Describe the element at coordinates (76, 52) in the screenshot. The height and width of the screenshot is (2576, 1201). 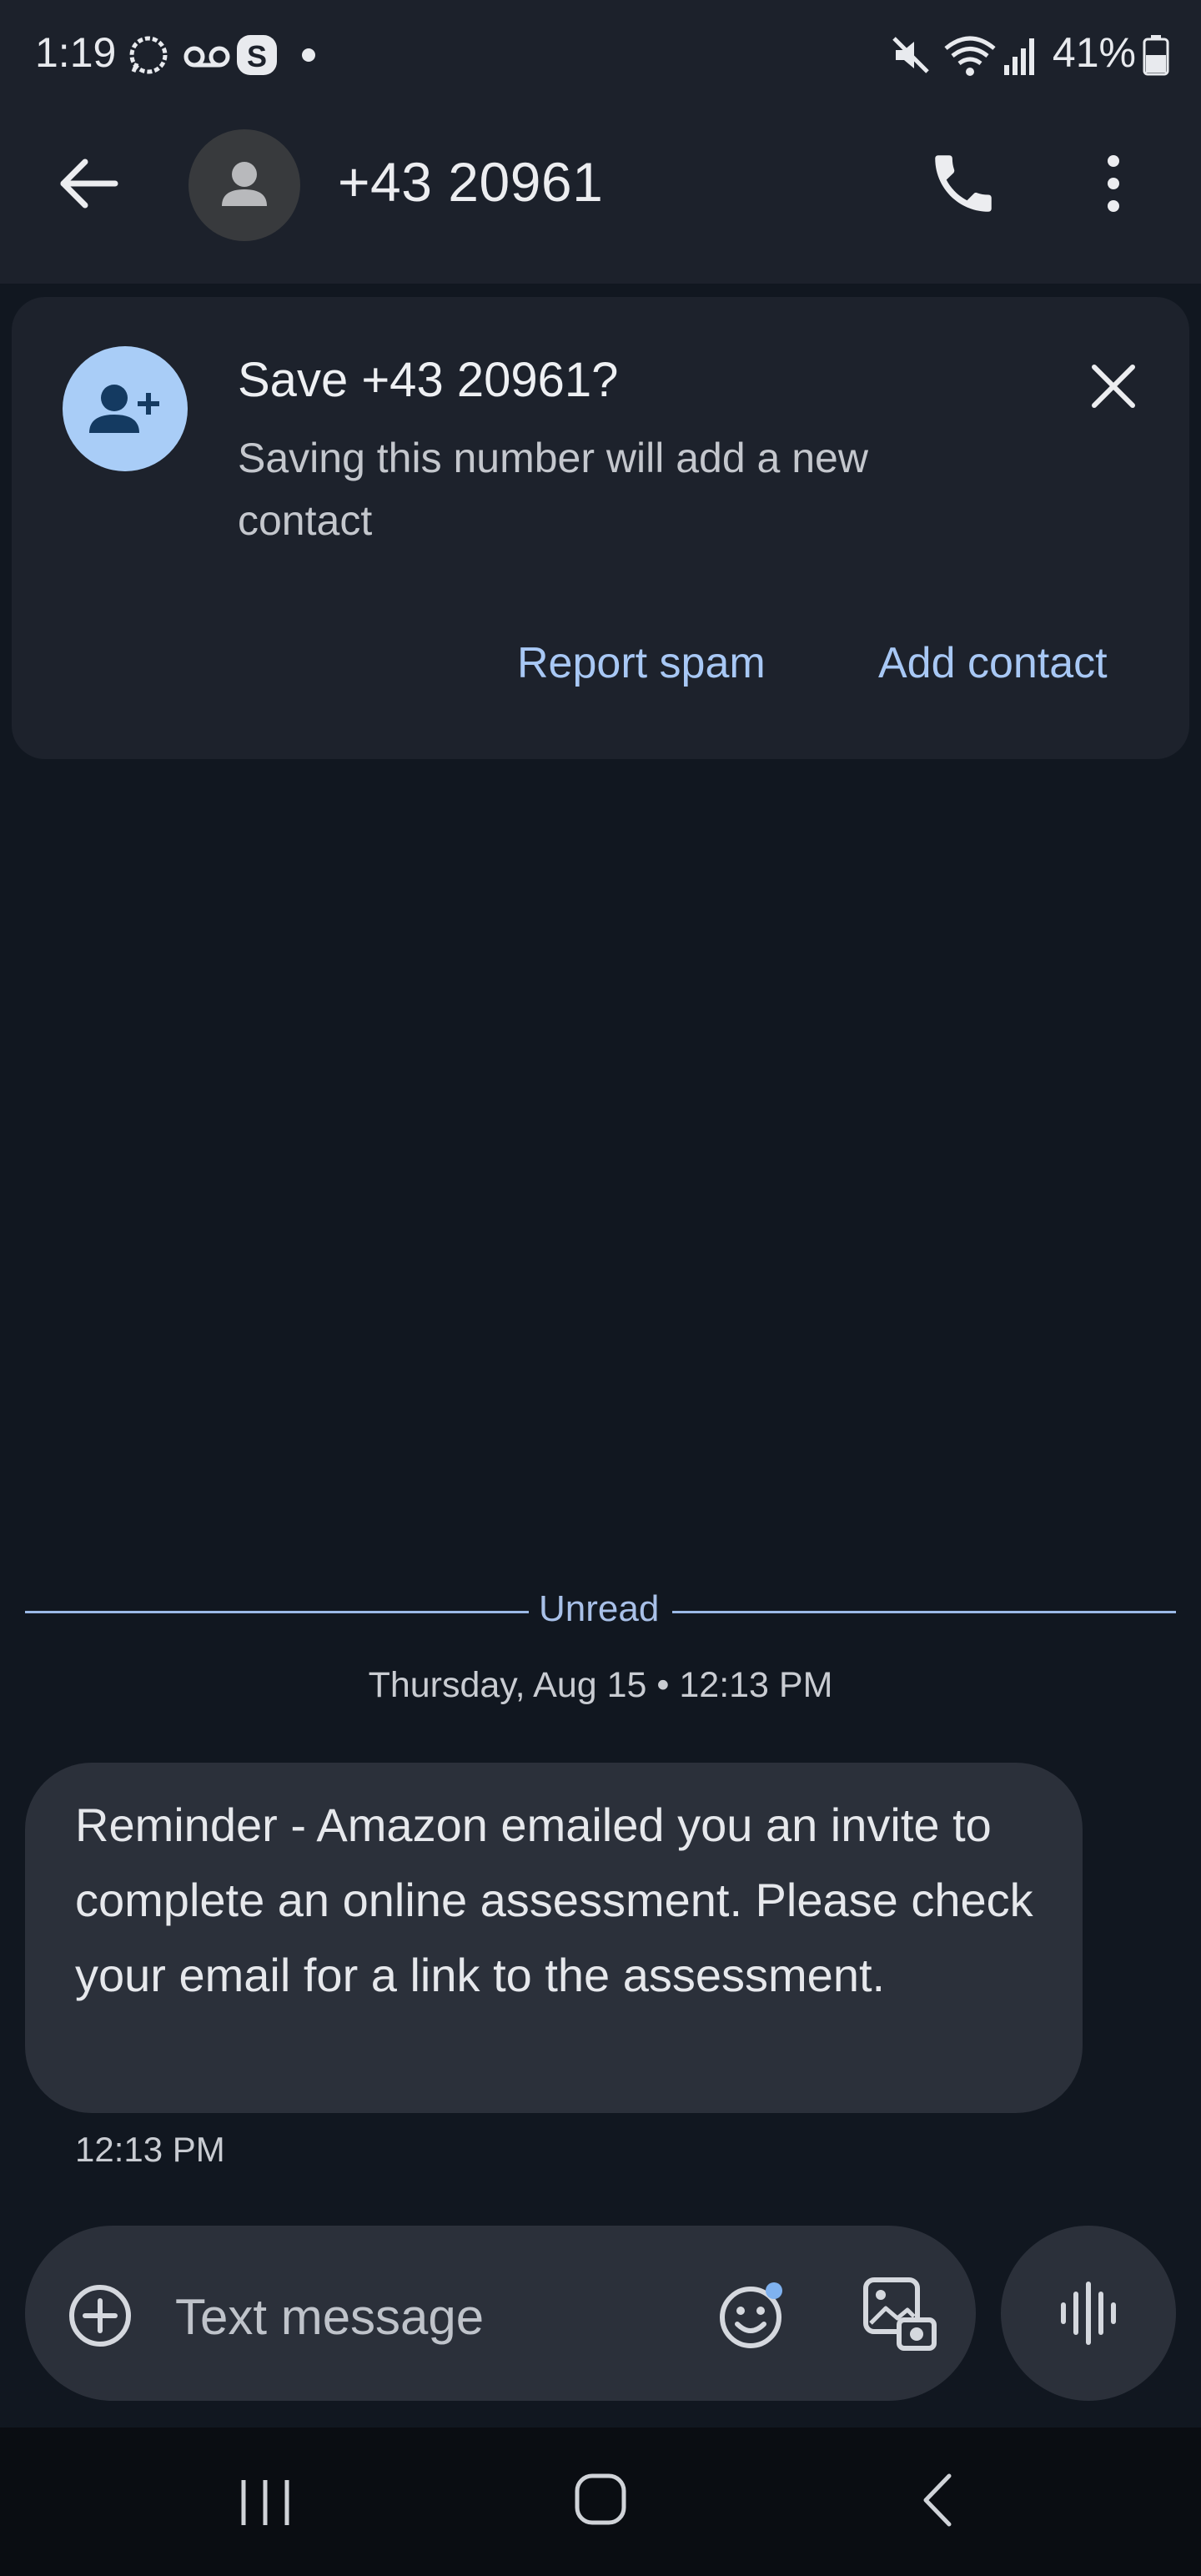
I see `status-time: 1:19` at that location.